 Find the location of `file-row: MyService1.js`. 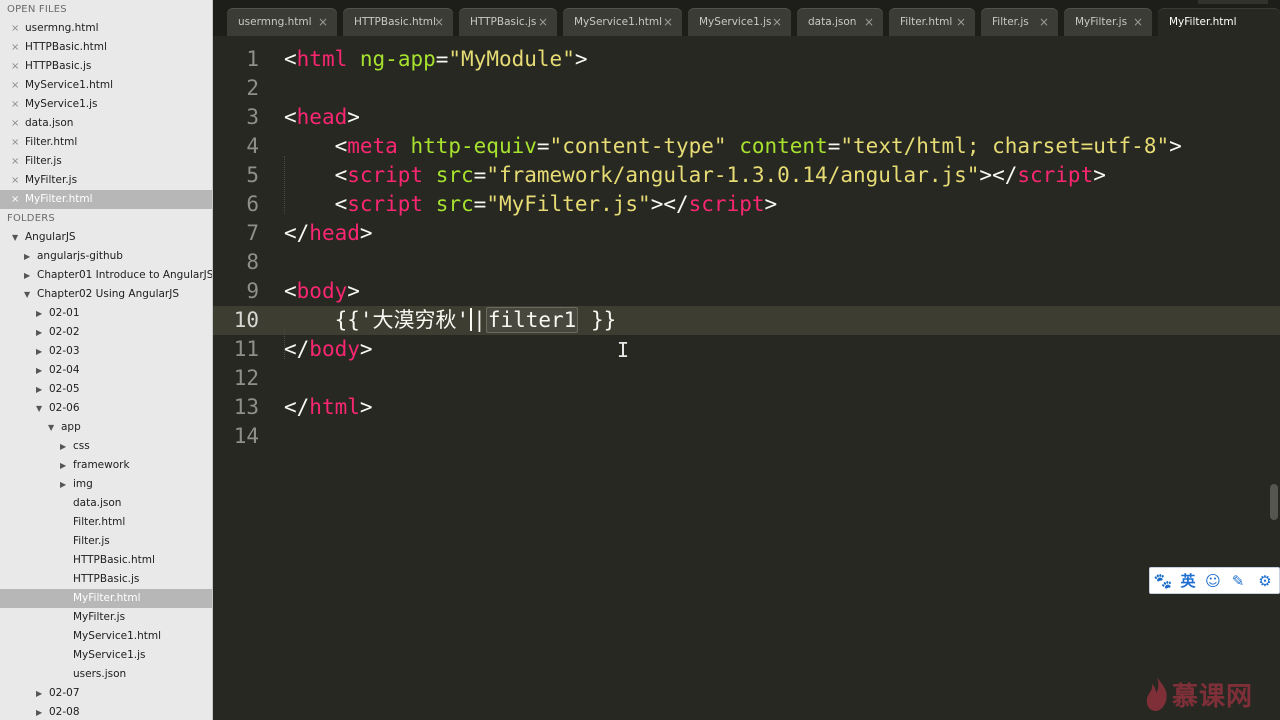

file-row: MyService1.js is located at coordinates (106, 655).